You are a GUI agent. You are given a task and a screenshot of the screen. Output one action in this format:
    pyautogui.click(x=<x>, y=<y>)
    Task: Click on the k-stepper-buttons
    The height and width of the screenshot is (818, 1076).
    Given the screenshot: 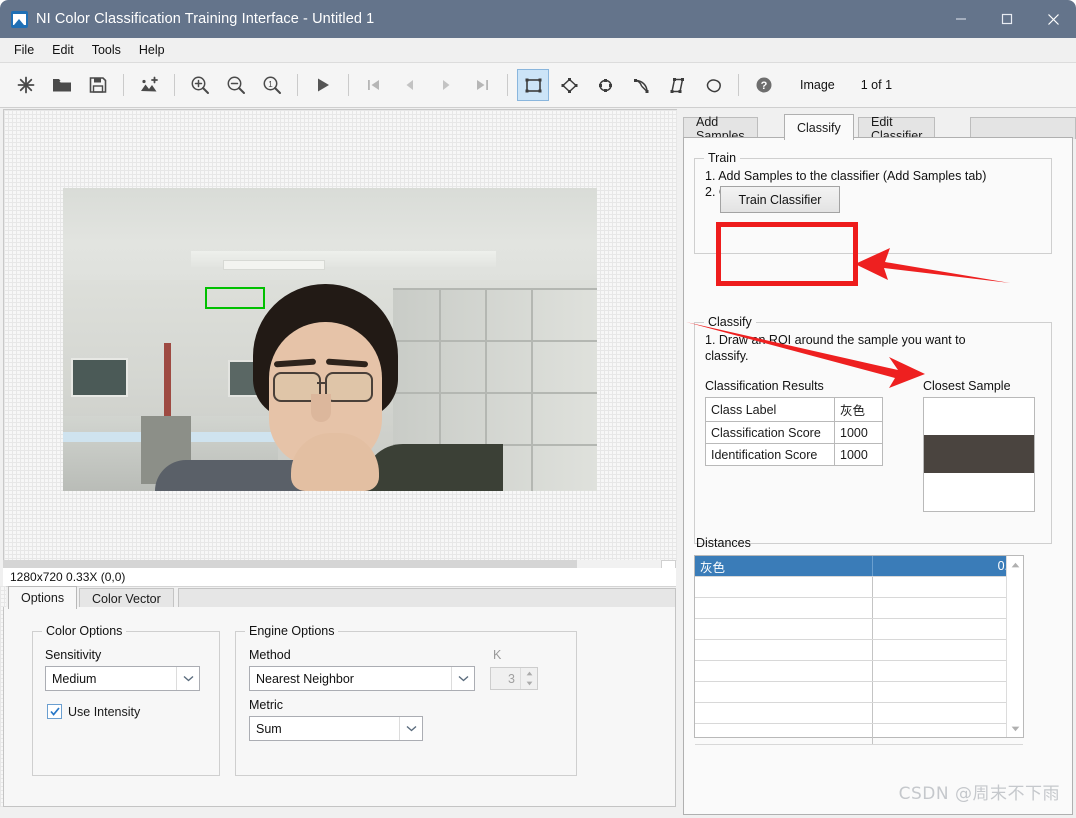 What is the action you would take?
    pyautogui.click(x=528, y=678)
    